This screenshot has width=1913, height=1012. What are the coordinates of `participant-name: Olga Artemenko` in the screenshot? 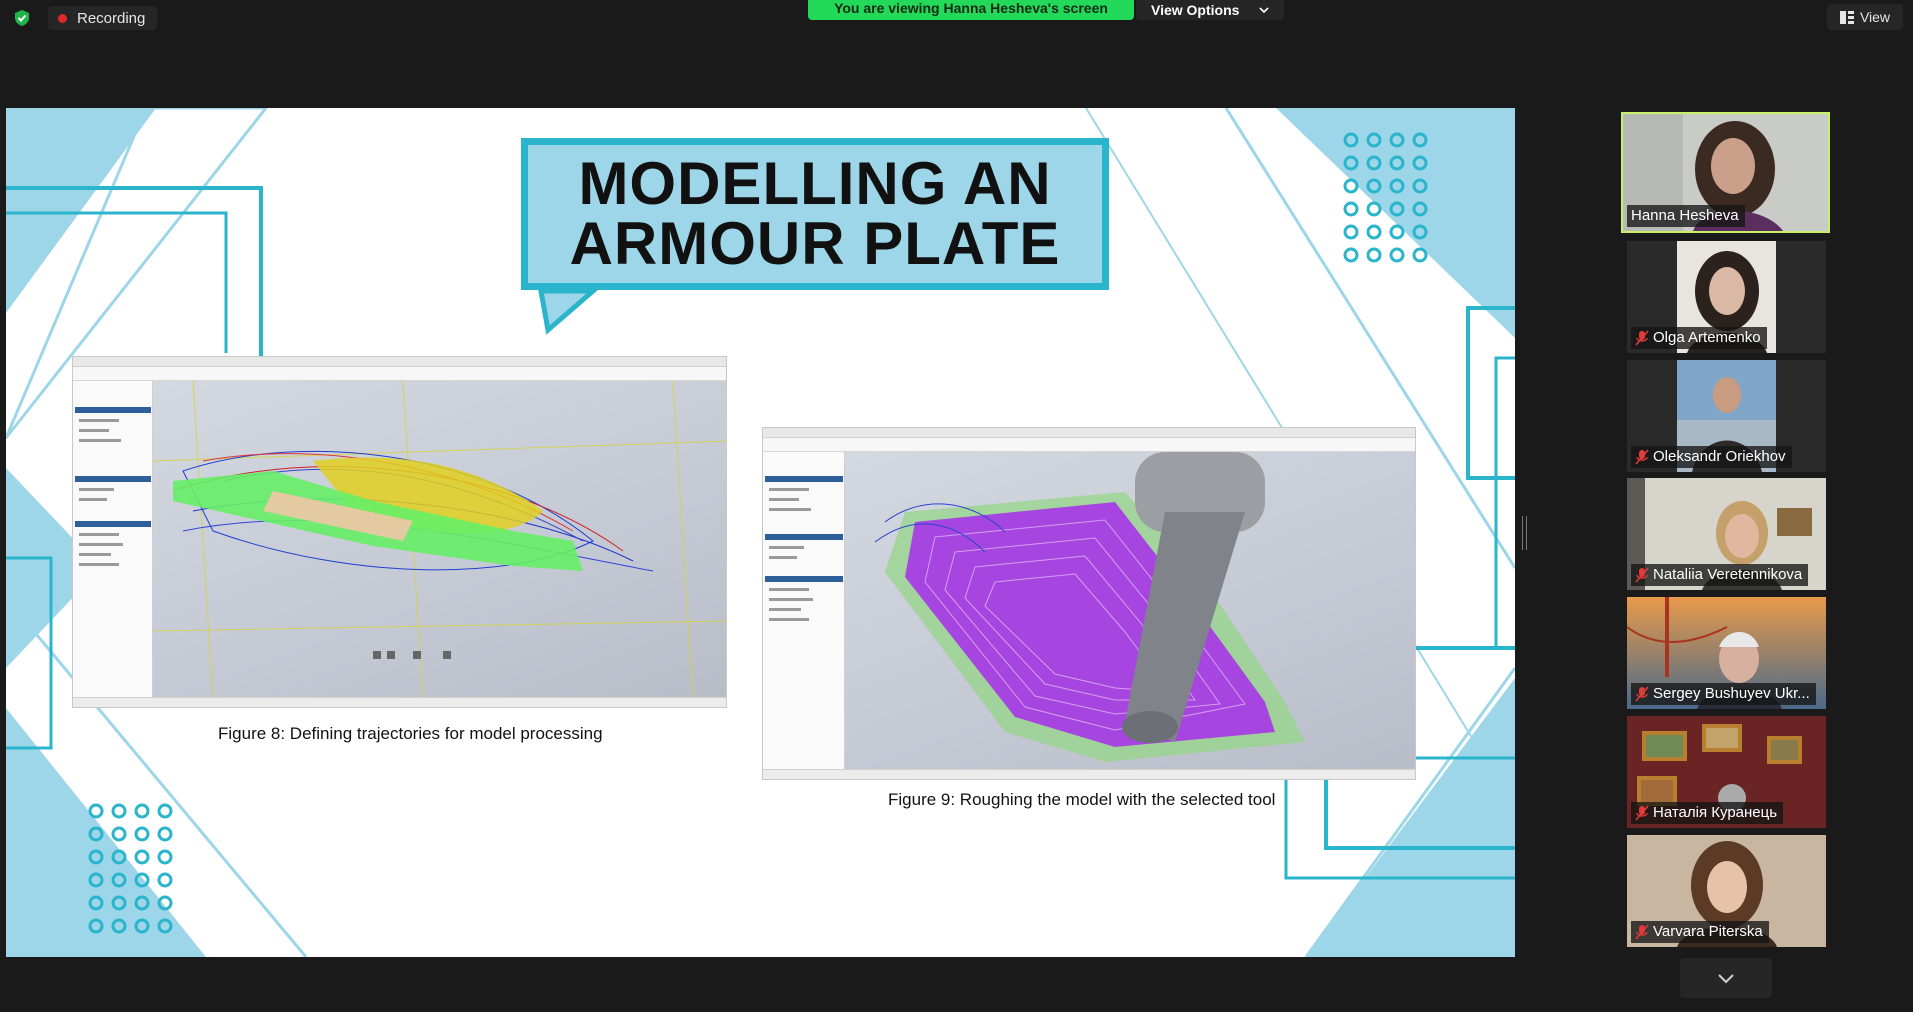 It's located at (1699, 338).